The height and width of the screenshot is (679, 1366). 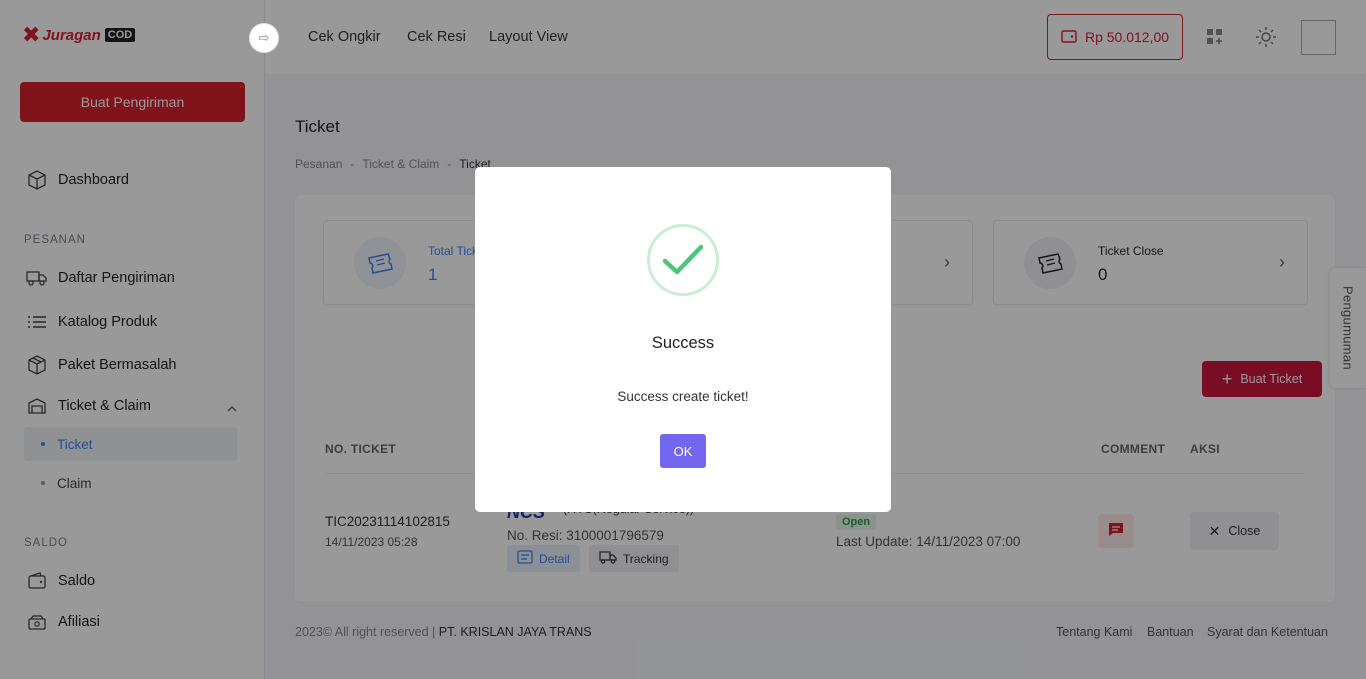 I want to click on success-check-icon, so click(x=683, y=260).